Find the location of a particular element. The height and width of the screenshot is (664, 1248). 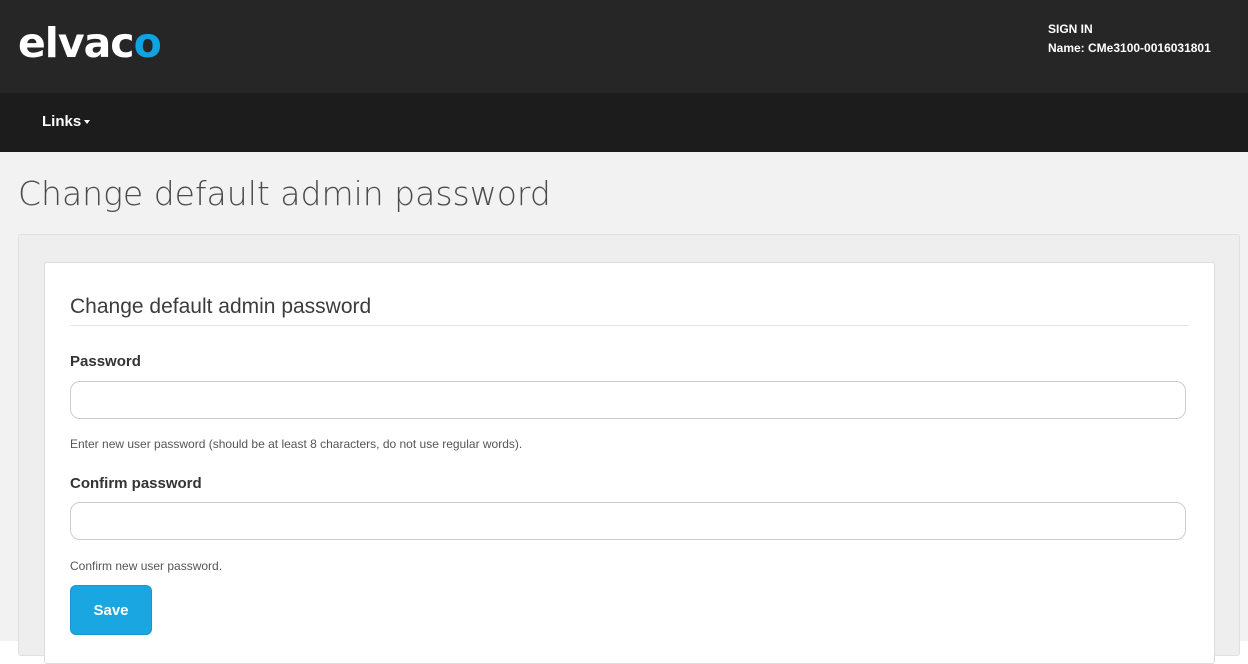

form-legend: Change default admin password is located at coordinates (629, 308).